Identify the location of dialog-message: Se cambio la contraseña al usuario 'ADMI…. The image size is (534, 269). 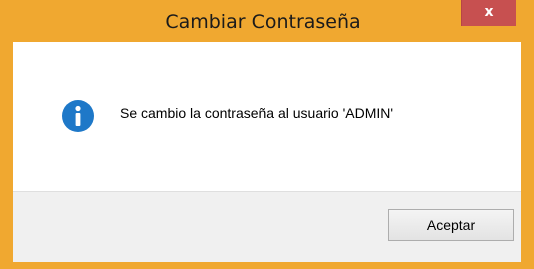
(257, 113).